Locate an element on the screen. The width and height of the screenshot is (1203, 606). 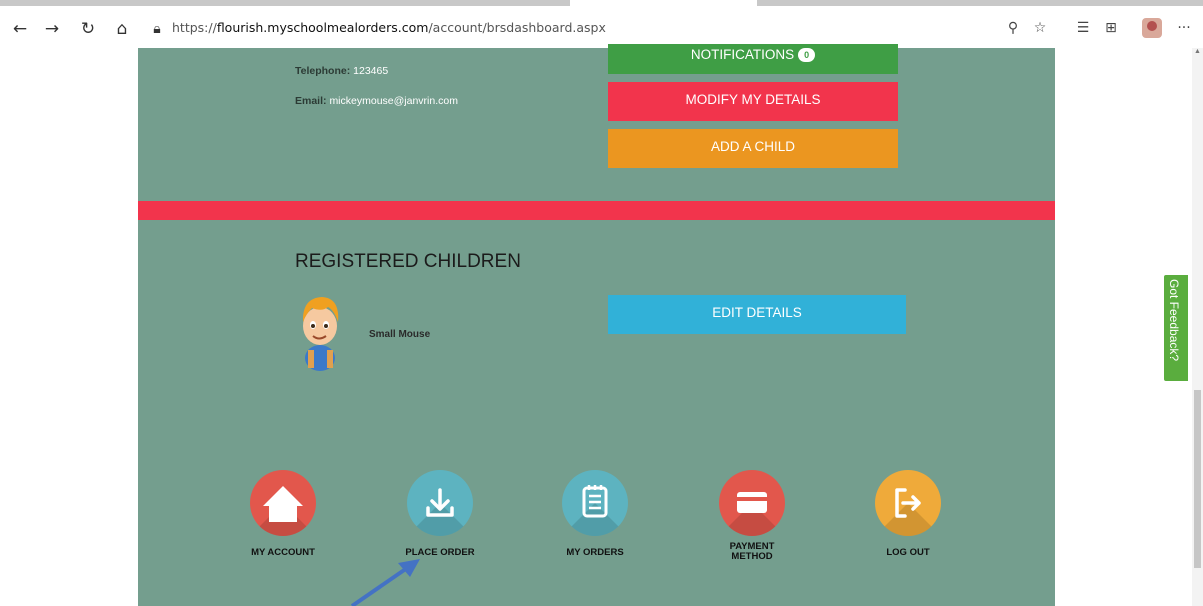
add-child-button: ADD A CHILD is located at coordinates (753, 148).